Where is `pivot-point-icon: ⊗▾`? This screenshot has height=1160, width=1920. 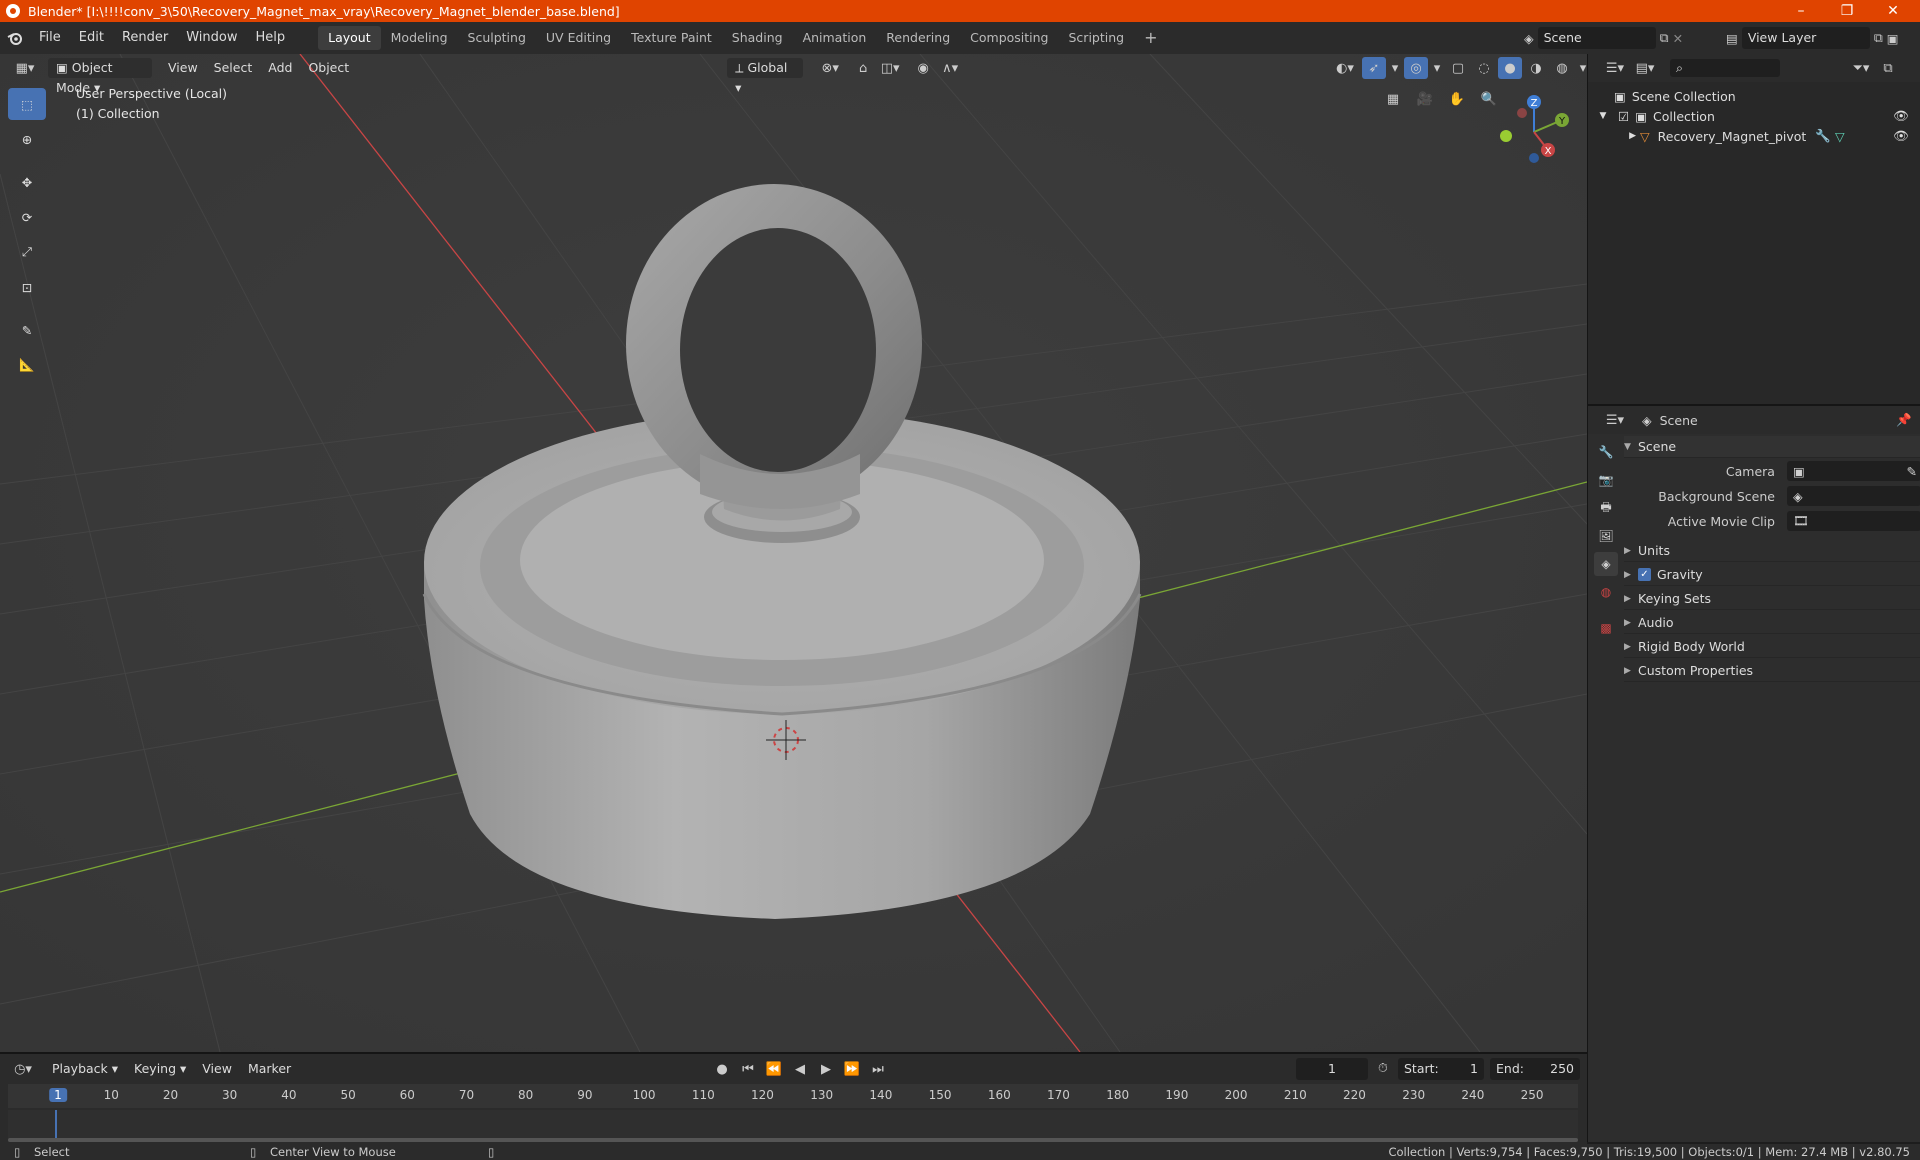
pivot-point-icon: ⊗▾ is located at coordinates (830, 68).